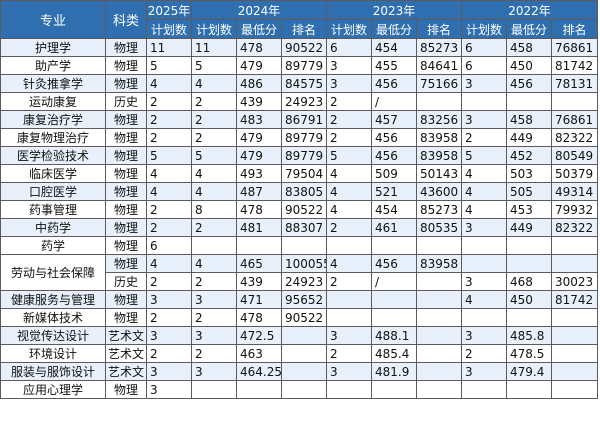  What do you see at coordinates (53, 371) in the screenshot?
I see `cell-major: 服装与服饰设计` at bounding box center [53, 371].